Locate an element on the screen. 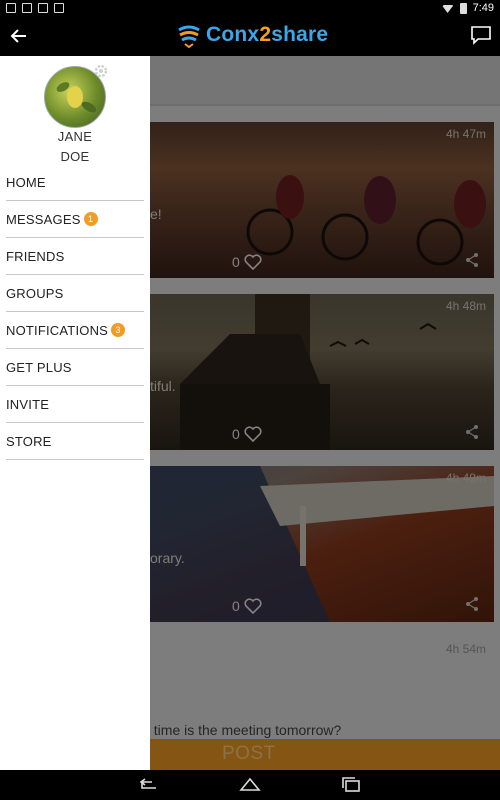 The width and height of the screenshot is (500, 800). menu-item-label: NOTIFICATIONS is located at coordinates (57, 330).